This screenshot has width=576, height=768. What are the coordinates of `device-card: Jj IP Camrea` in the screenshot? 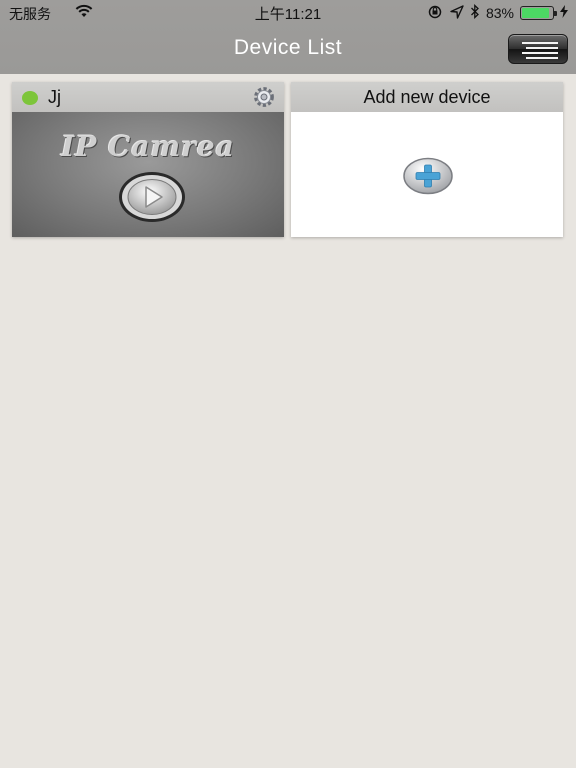 It's located at (148, 159).